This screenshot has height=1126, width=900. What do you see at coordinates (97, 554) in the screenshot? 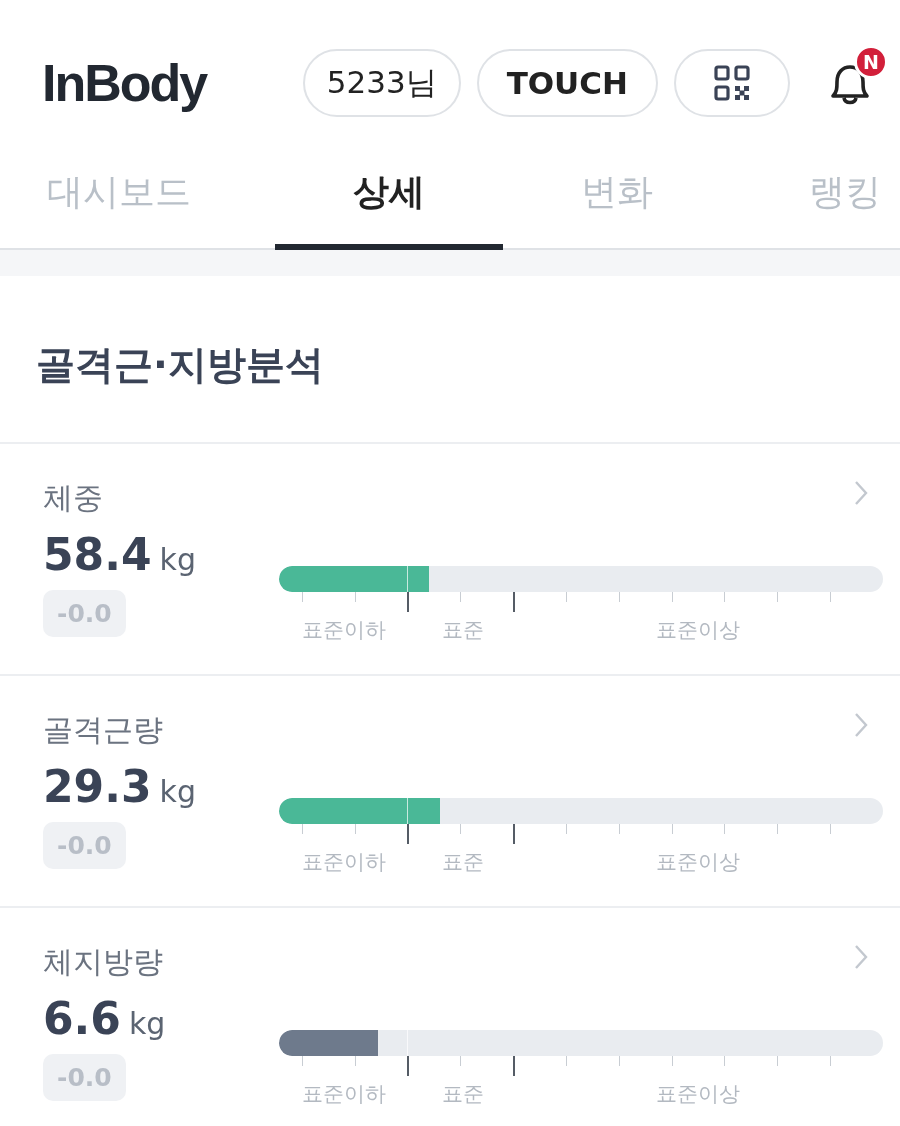
I see `metric-value: 58.4` at bounding box center [97, 554].